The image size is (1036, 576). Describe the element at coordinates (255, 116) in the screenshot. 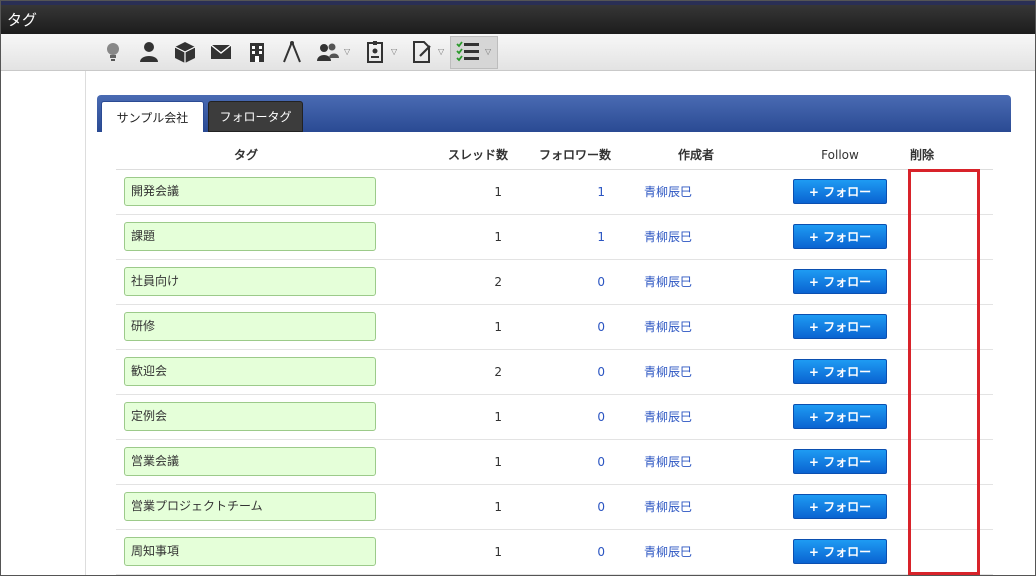

I see `tab-followed-tags: フォロータグ` at that location.